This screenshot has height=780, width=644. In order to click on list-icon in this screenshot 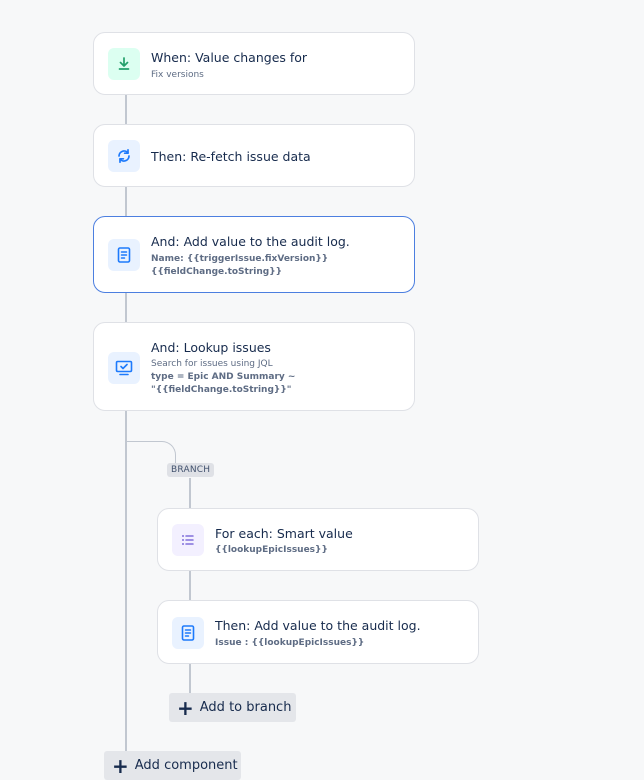, I will do `click(188, 540)`.